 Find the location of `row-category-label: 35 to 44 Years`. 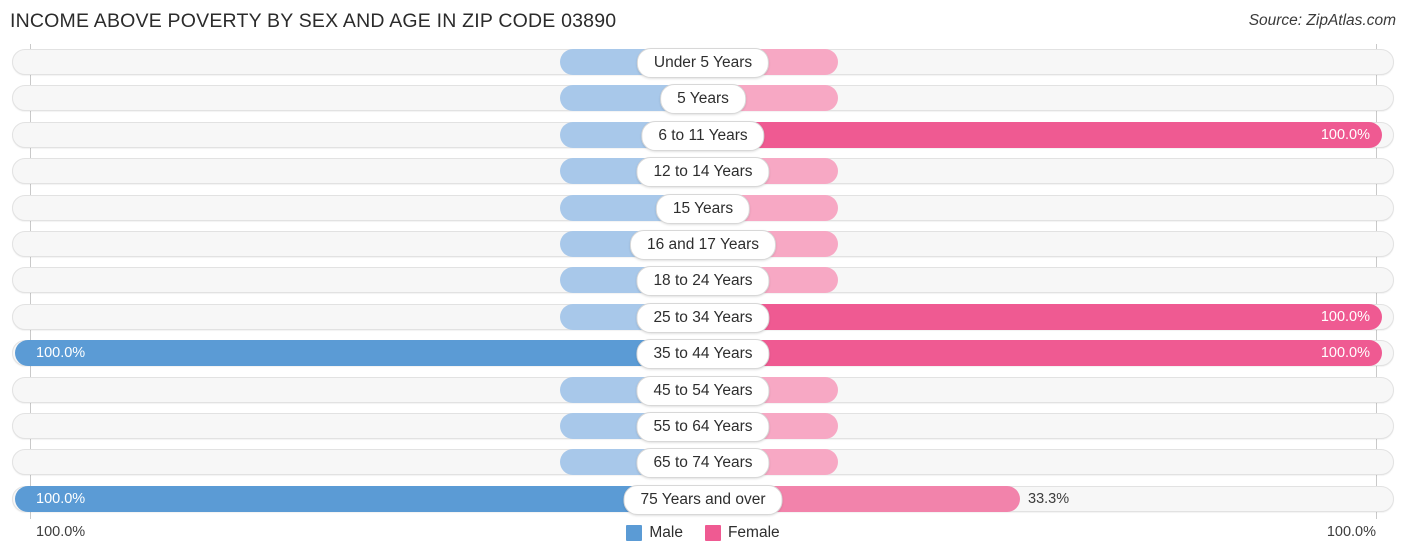

row-category-label: 35 to 44 Years is located at coordinates (703, 354).